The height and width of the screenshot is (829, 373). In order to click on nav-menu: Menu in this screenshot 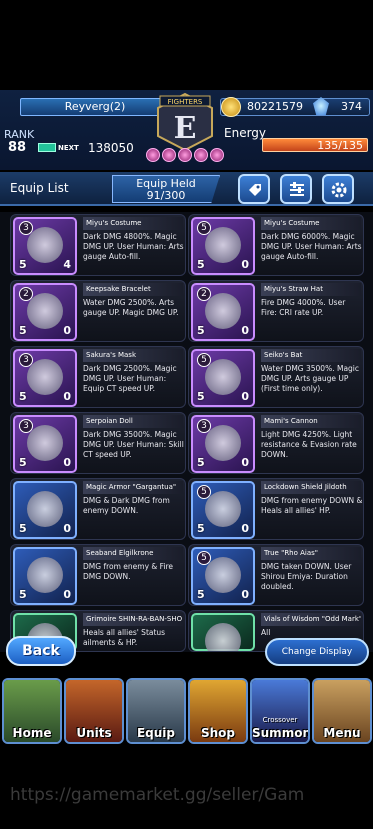, I will do `click(342, 711)`.